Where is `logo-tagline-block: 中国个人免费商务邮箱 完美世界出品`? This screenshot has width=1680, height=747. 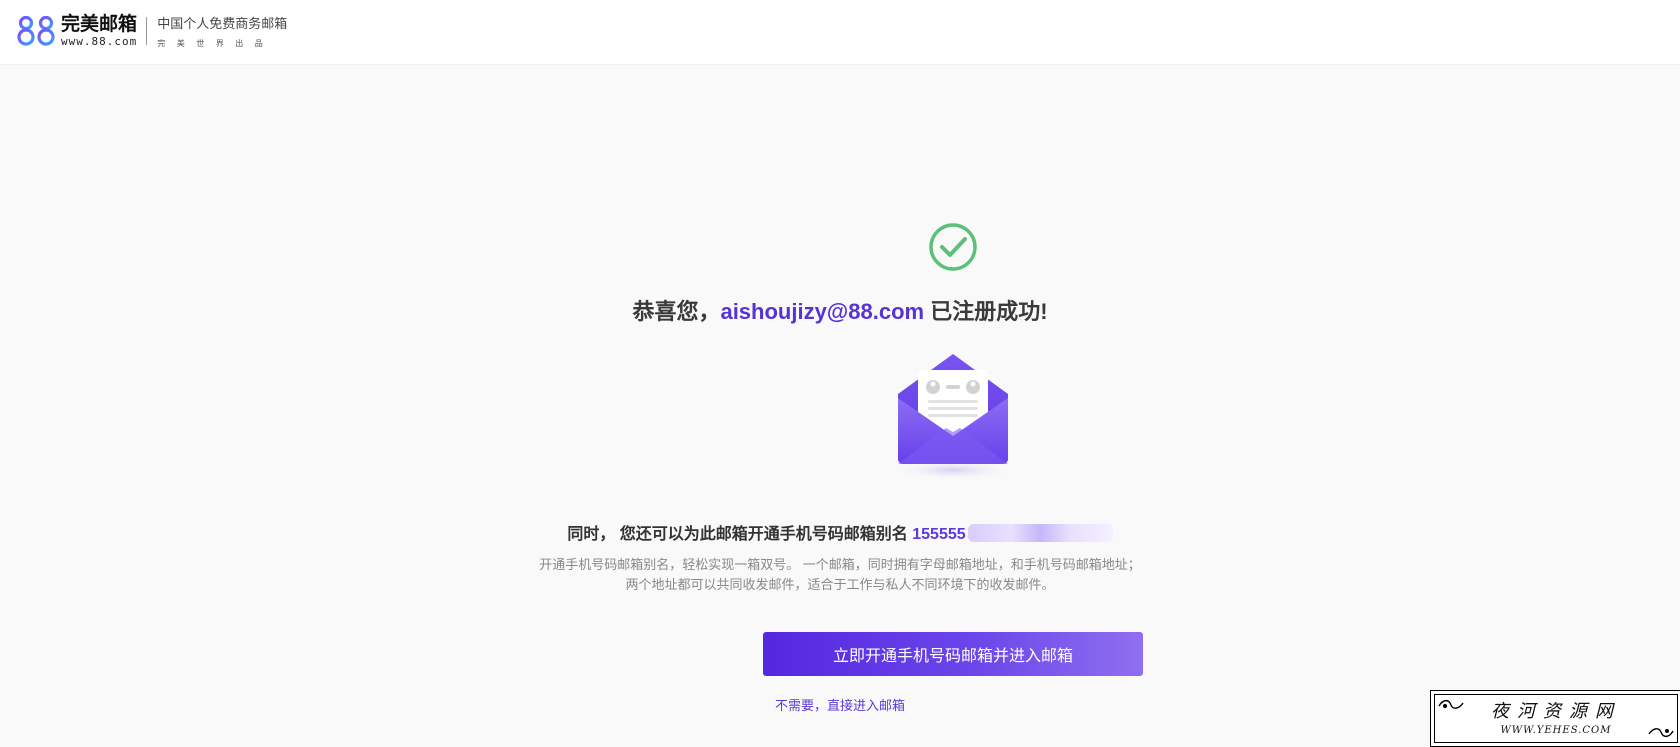
logo-tagline-block: 中国个人免费商务邮箱 完美世界出品 is located at coordinates (222, 31).